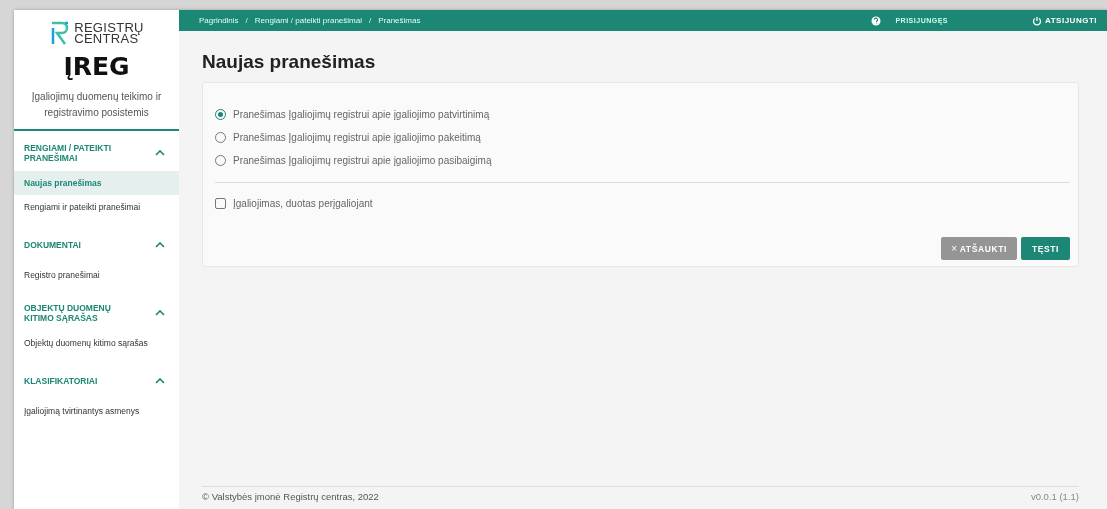 This screenshot has width=1107, height=509. What do you see at coordinates (220, 203) in the screenshot?
I see `checkbox` at bounding box center [220, 203].